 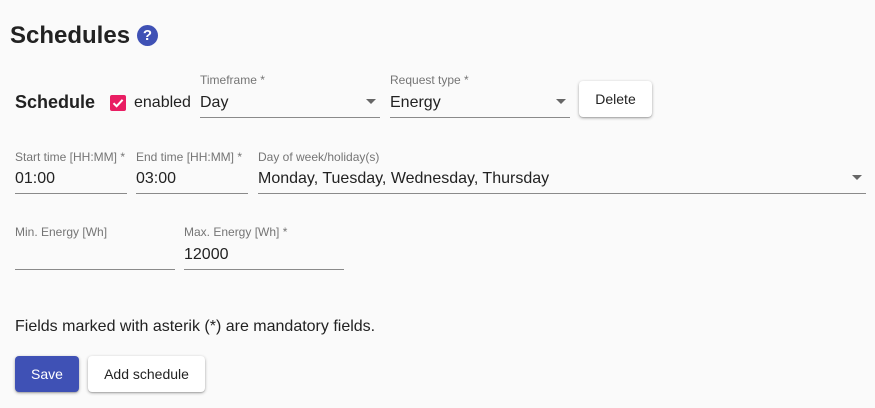 I want to click on start-time-label: Start time [HH:MM] *, so click(x=70, y=157).